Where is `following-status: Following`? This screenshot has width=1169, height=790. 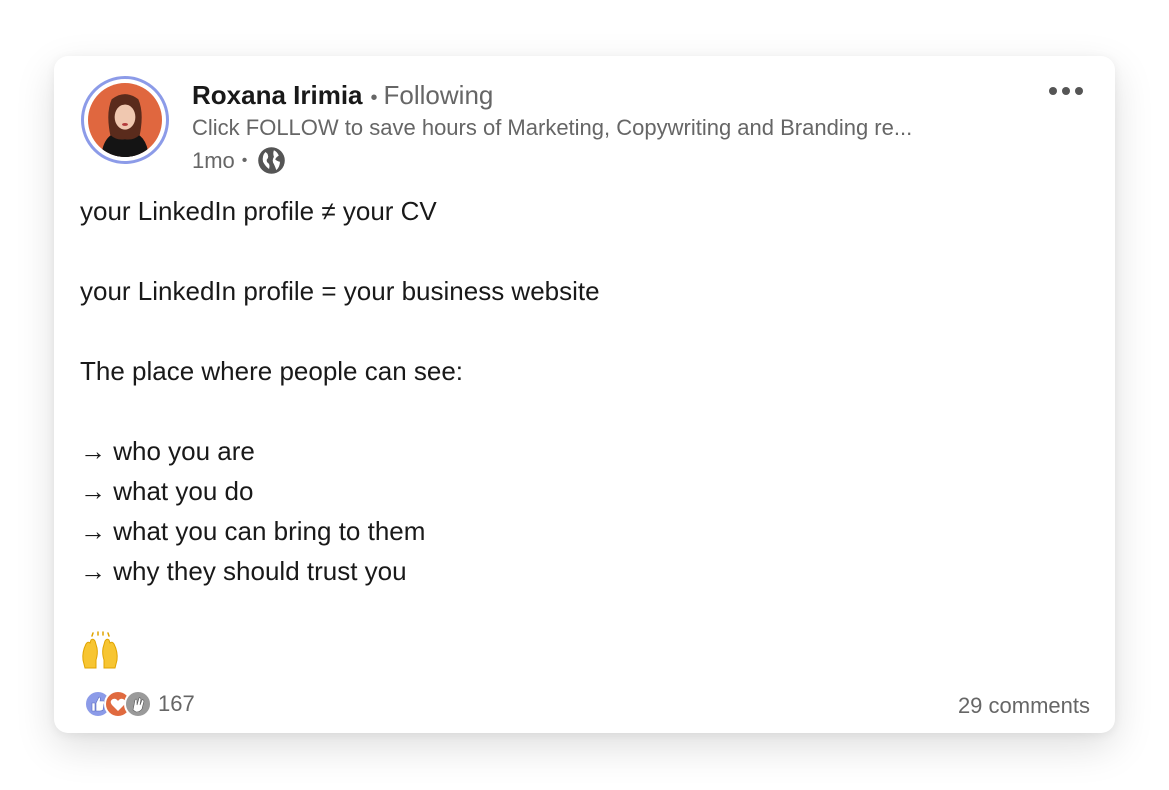 following-status: Following is located at coordinates (439, 95).